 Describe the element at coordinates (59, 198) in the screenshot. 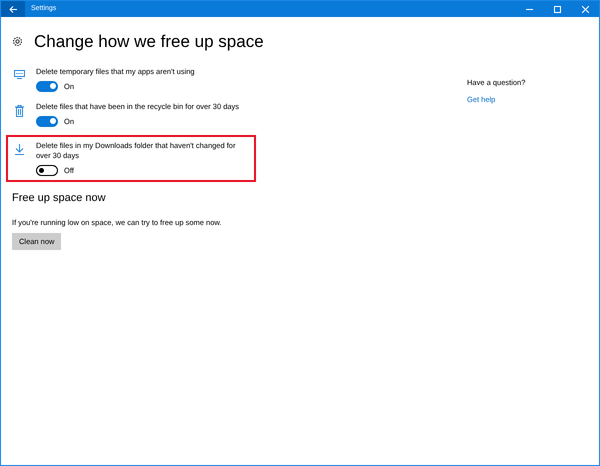

I see `section-heading: Free up space now` at that location.